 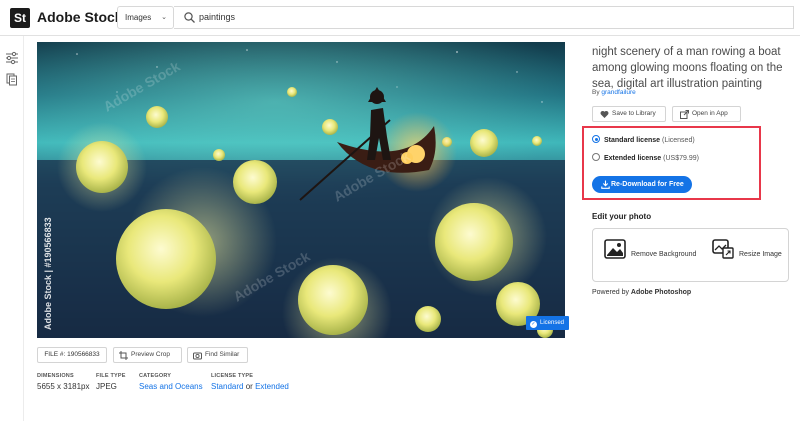 I want to click on search-query: paintings, so click(x=217, y=17).